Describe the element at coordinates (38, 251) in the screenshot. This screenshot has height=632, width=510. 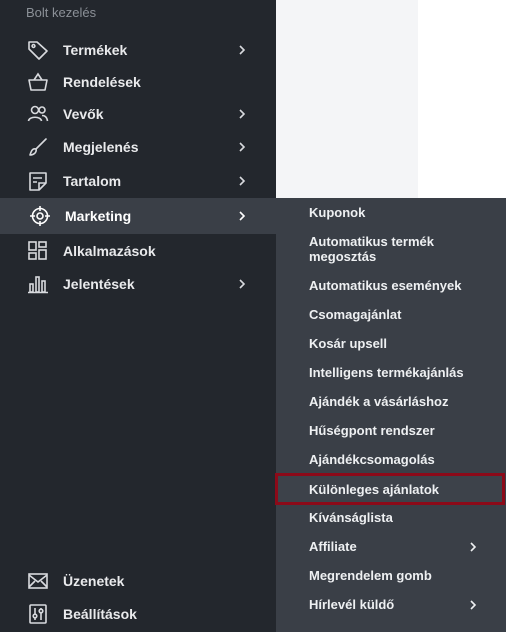
I see `apps-icon` at that location.